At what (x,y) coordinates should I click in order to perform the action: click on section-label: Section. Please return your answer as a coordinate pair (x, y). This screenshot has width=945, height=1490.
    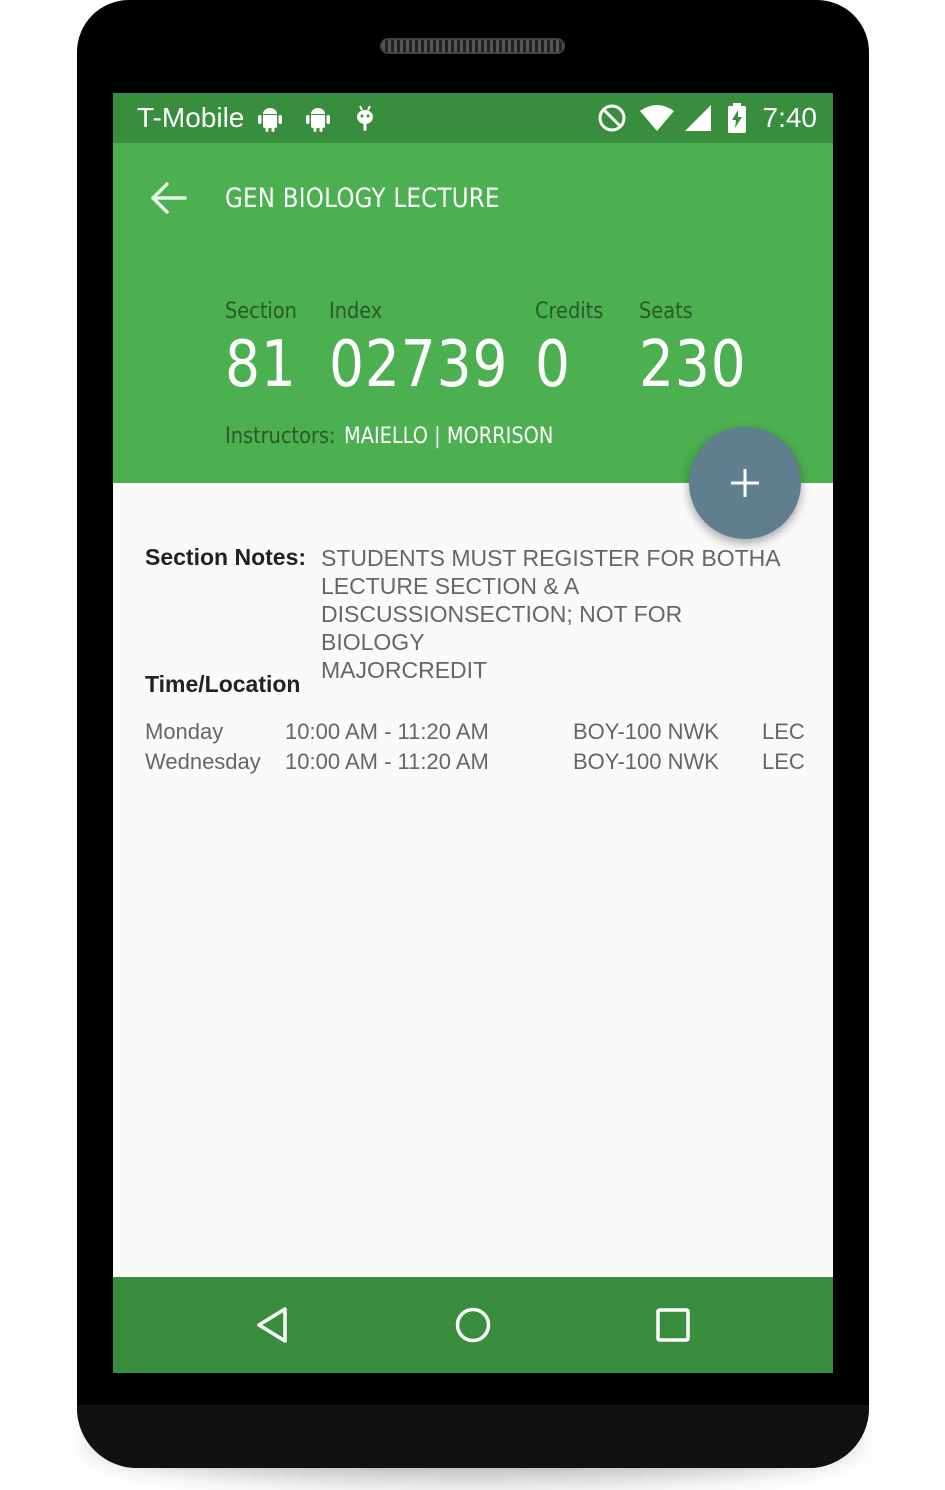
    Looking at the image, I should click on (261, 311).